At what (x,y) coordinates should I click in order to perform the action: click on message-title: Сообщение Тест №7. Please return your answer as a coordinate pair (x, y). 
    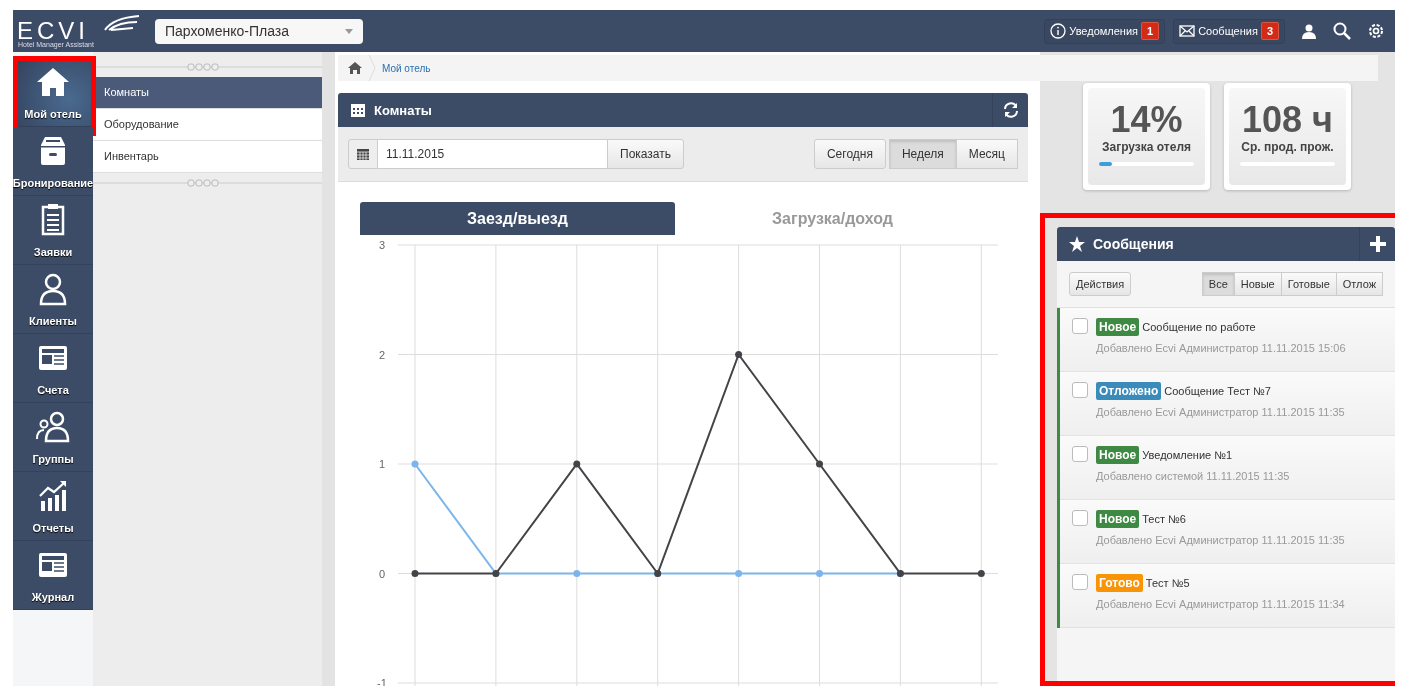
    Looking at the image, I should click on (1217, 391).